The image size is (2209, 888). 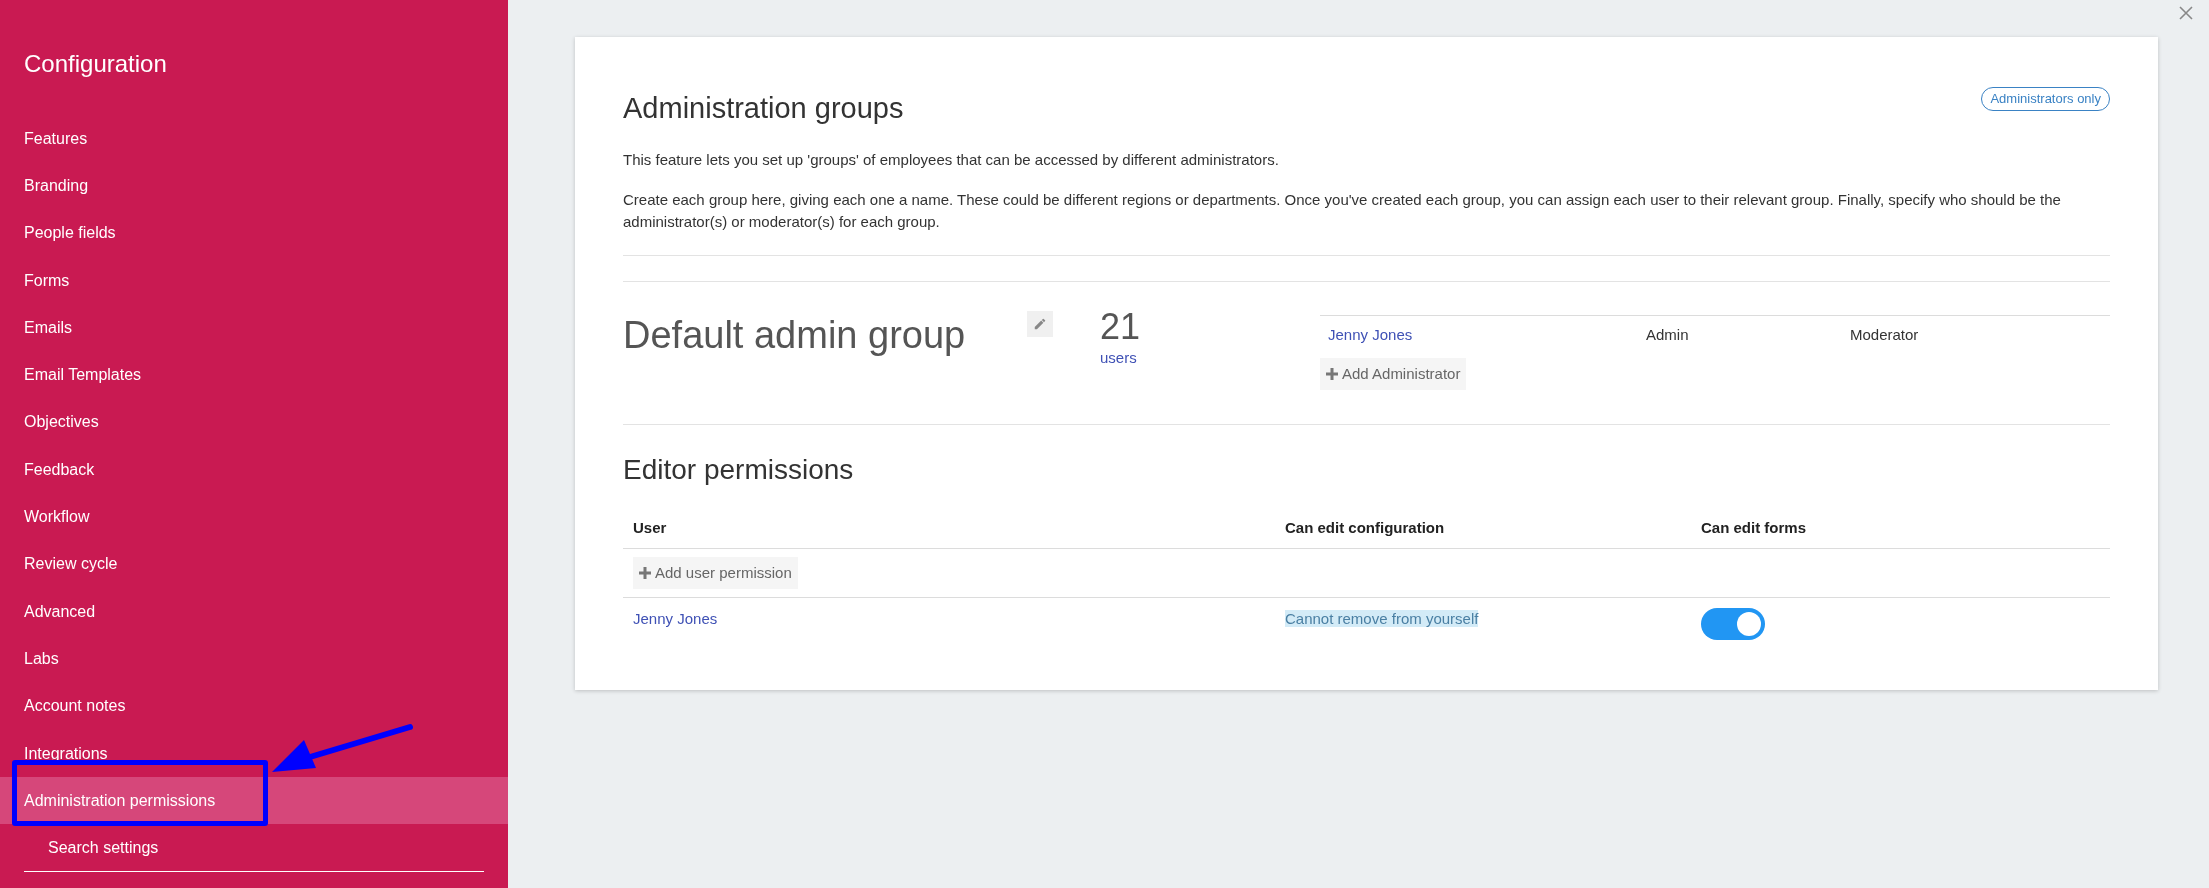 I want to click on sidebar-item: Objectives, so click(x=254, y=422).